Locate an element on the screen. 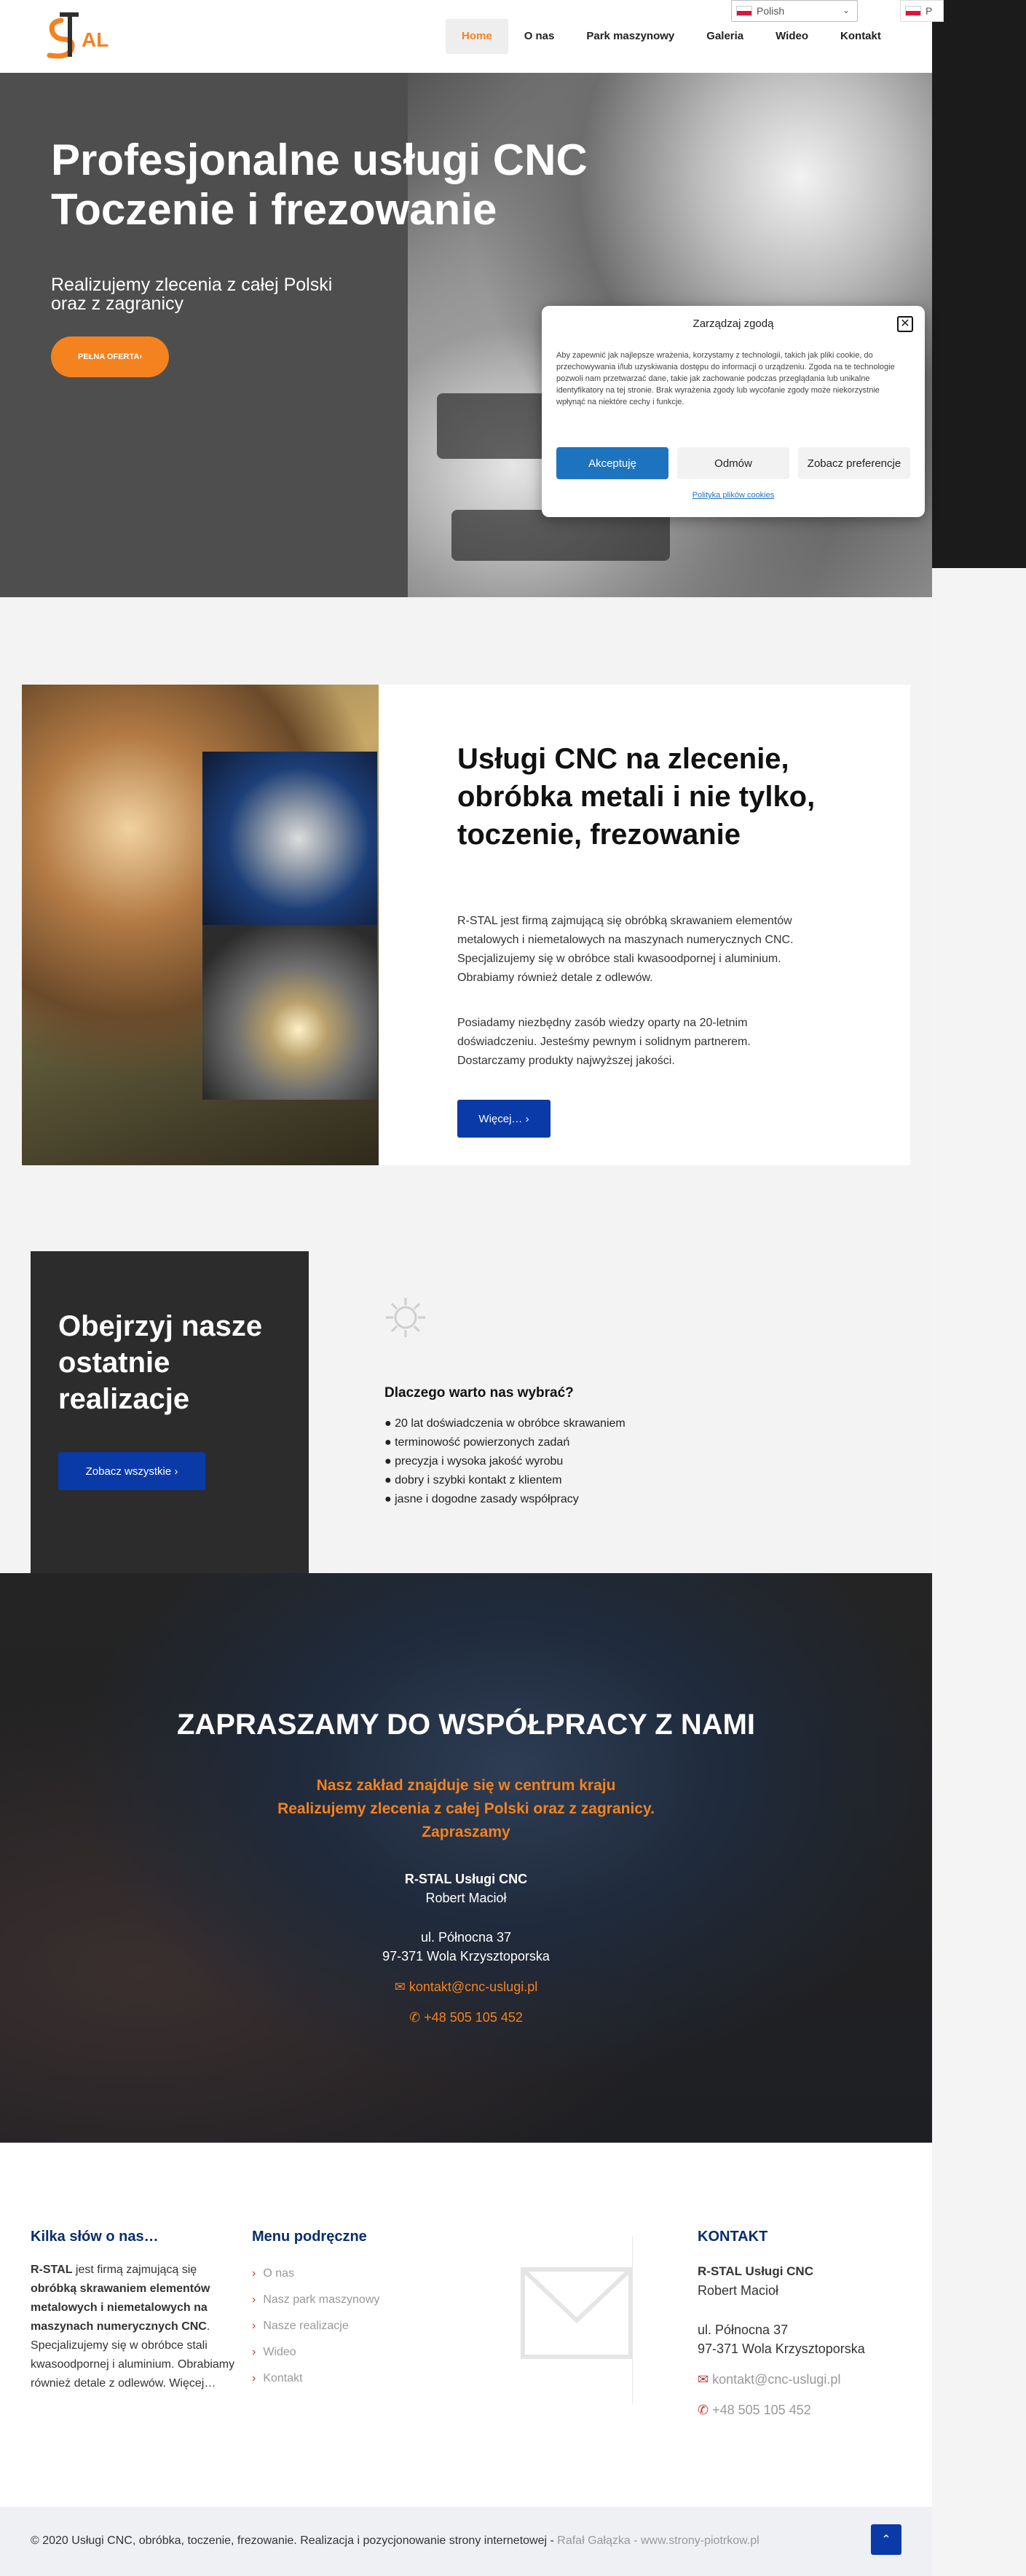 Image resolution: width=1026 pixels, height=2576 pixels. contact-phone-link: ✆ +48 505 105 452 is located at coordinates (466, 2017).